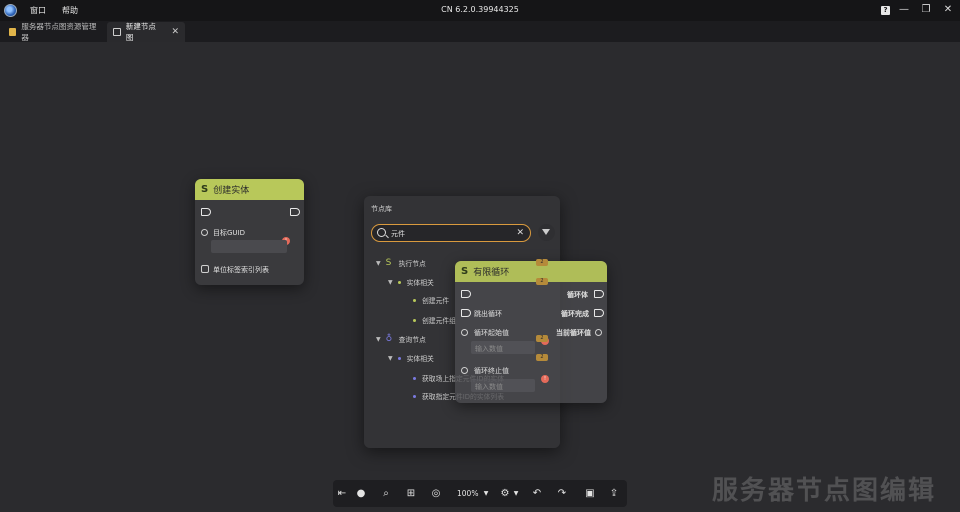  Describe the element at coordinates (13, 32) in the screenshot. I see `folder-icon` at that location.